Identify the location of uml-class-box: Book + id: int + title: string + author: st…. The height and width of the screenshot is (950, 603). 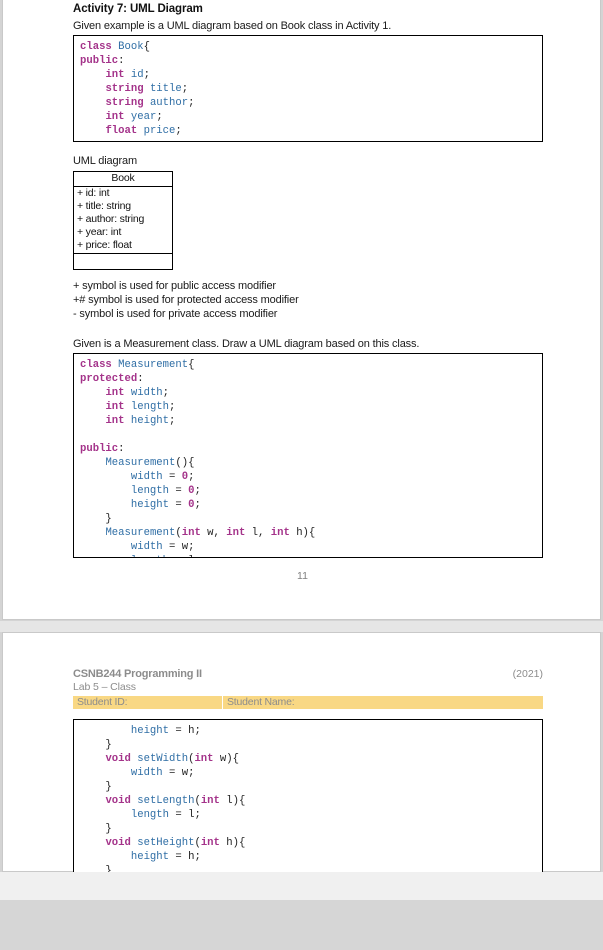
(123, 220).